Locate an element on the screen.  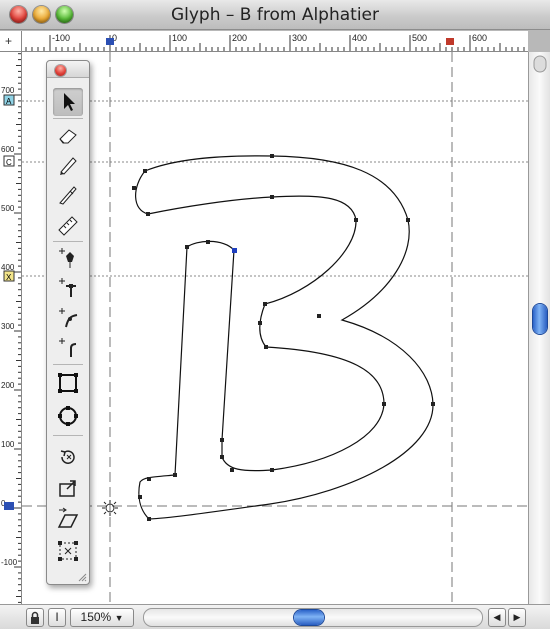
lock-icon is located at coordinates (35, 617).